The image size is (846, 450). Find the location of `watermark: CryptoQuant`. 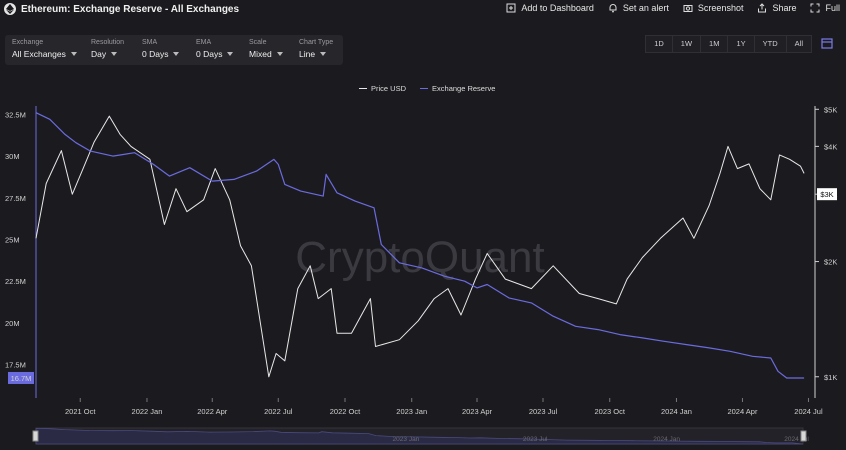

watermark: CryptoQuant is located at coordinates (419, 257).